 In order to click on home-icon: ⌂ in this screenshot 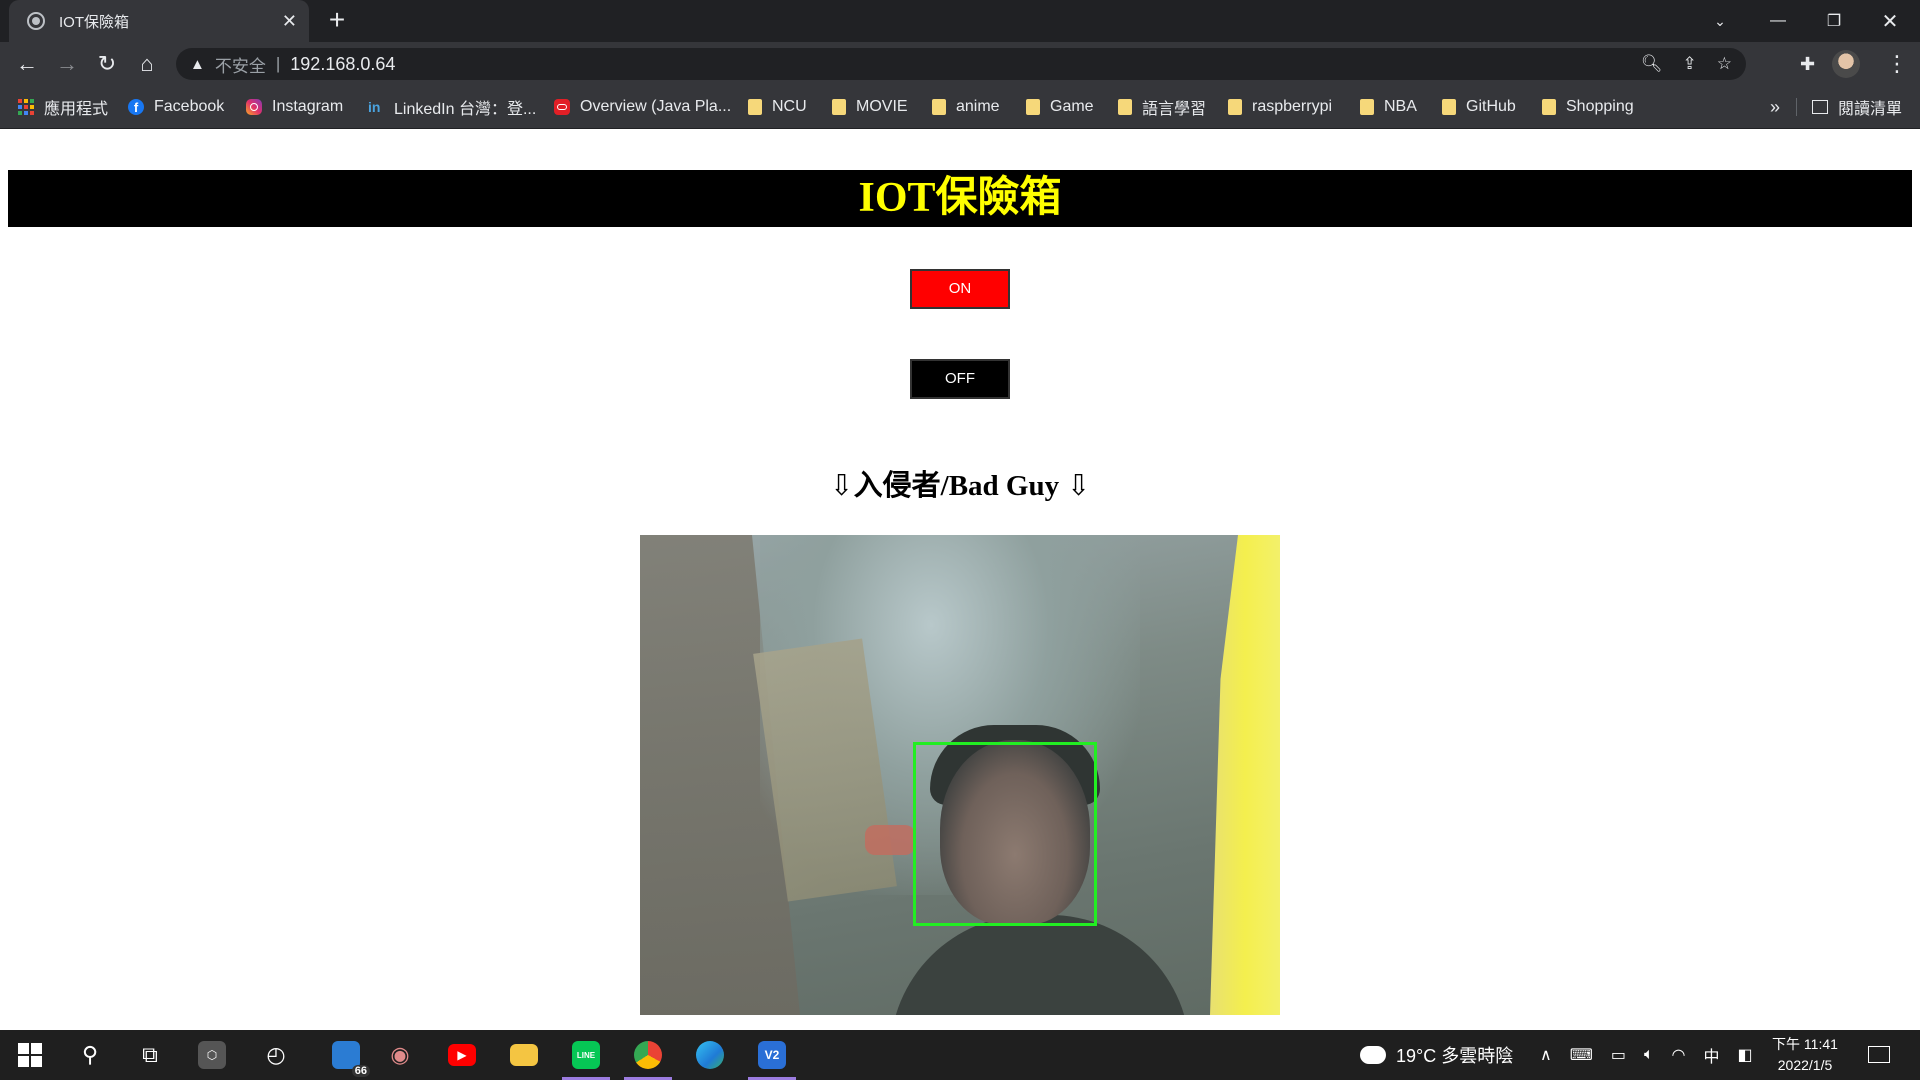, I will do `click(147, 63)`.